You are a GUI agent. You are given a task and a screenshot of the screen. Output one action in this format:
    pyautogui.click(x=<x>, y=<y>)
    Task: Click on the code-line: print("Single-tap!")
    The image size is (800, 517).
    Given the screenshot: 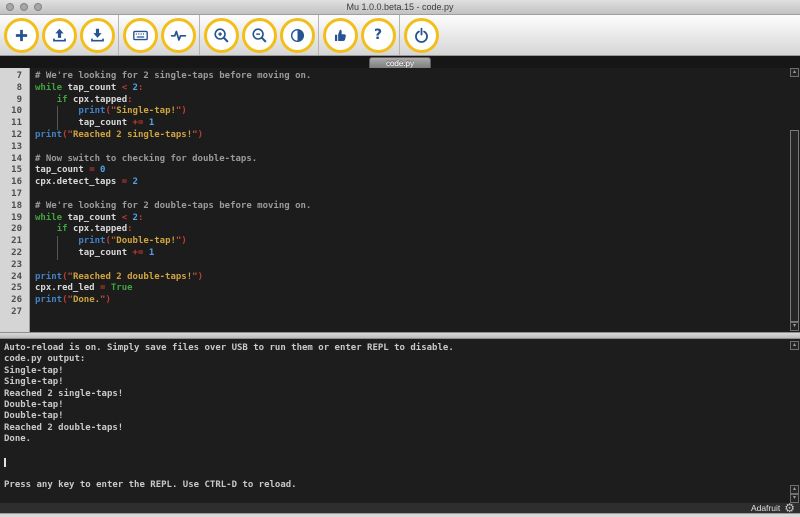 What is the action you would take?
    pyautogui.click(x=132, y=111)
    